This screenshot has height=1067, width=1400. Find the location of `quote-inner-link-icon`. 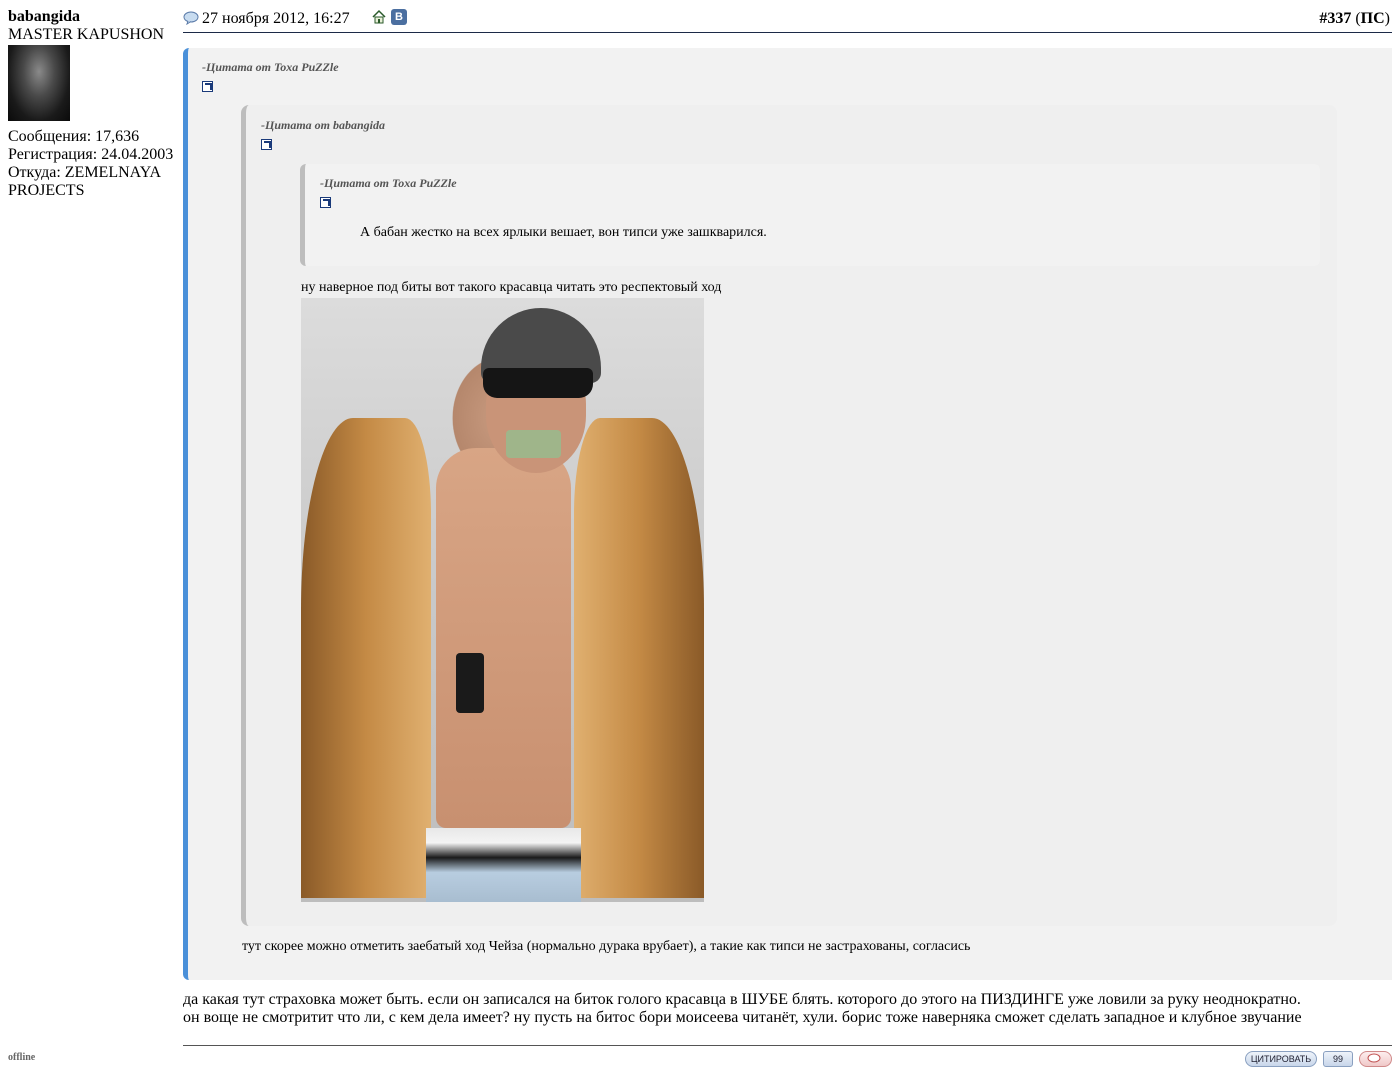

quote-inner-link-icon is located at coordinates (325, 202).